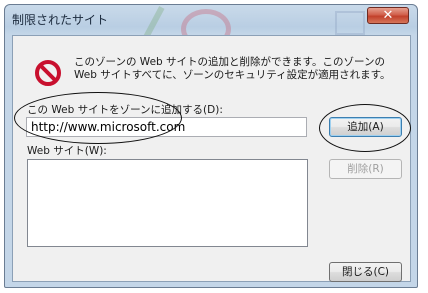 The image size is (428, 293). What do you see at coordinates (67, 151) in the screenshot?
I see `websites-label: Web サイト(W):` at bounding box center [67, 151].